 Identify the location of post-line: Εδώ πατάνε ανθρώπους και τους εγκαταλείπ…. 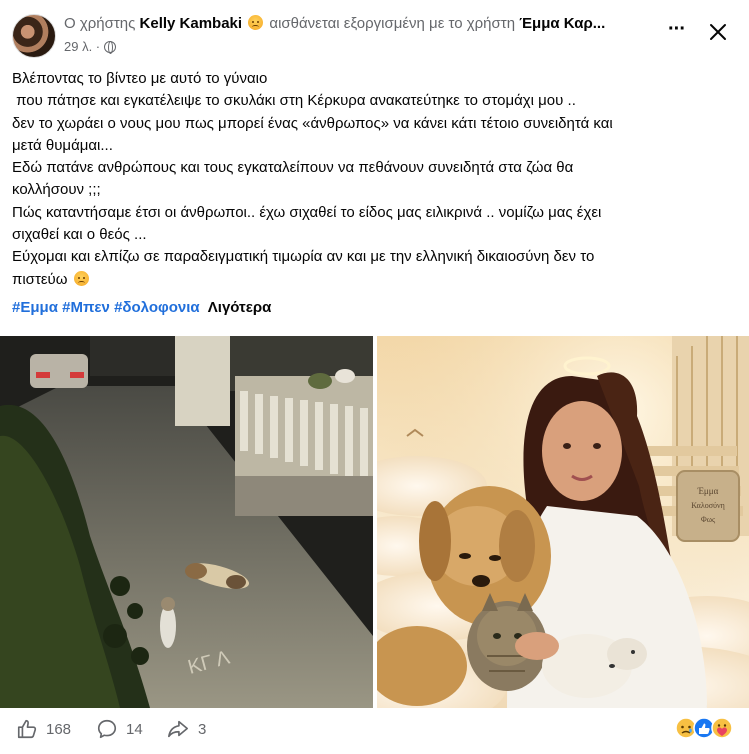
(293, 168).